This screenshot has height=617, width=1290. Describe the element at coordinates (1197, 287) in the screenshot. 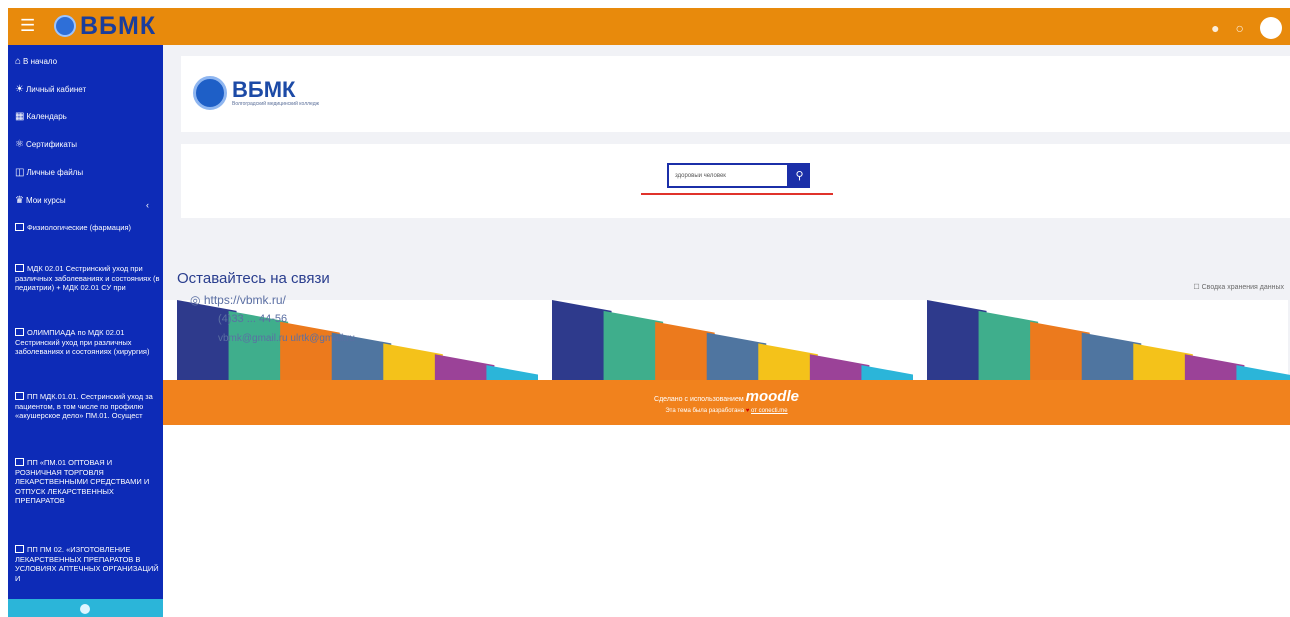

I see `file-icon: ☐` at that location.